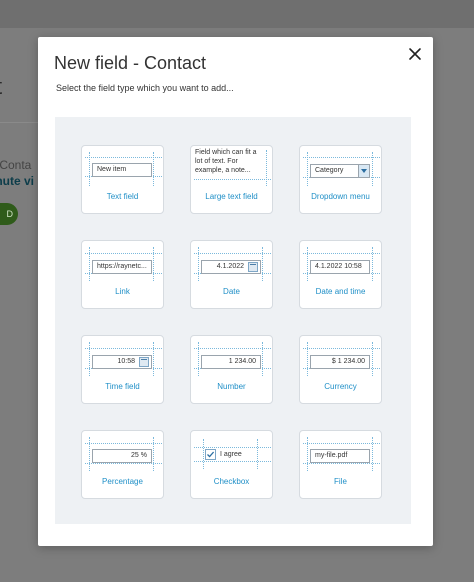 The image size is (474, 582). I want to click on dialog-title: New field - Contact, so click(130, 63).